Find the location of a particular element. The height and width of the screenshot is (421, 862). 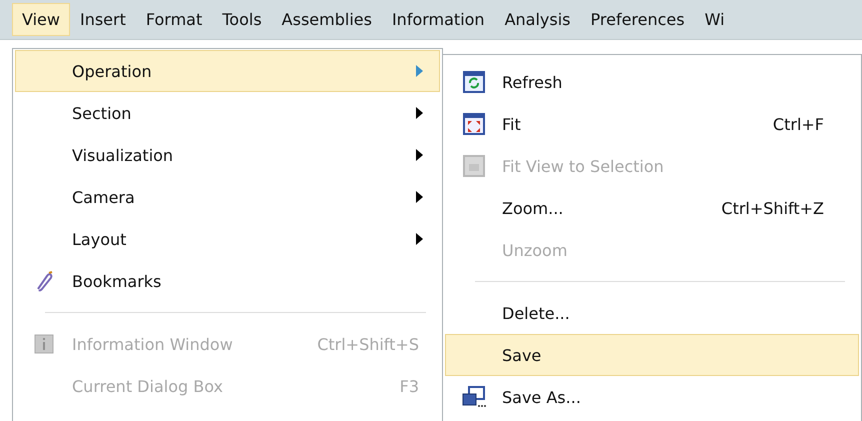

menu-bar-item: Insert is located at coordinates (103, 19).